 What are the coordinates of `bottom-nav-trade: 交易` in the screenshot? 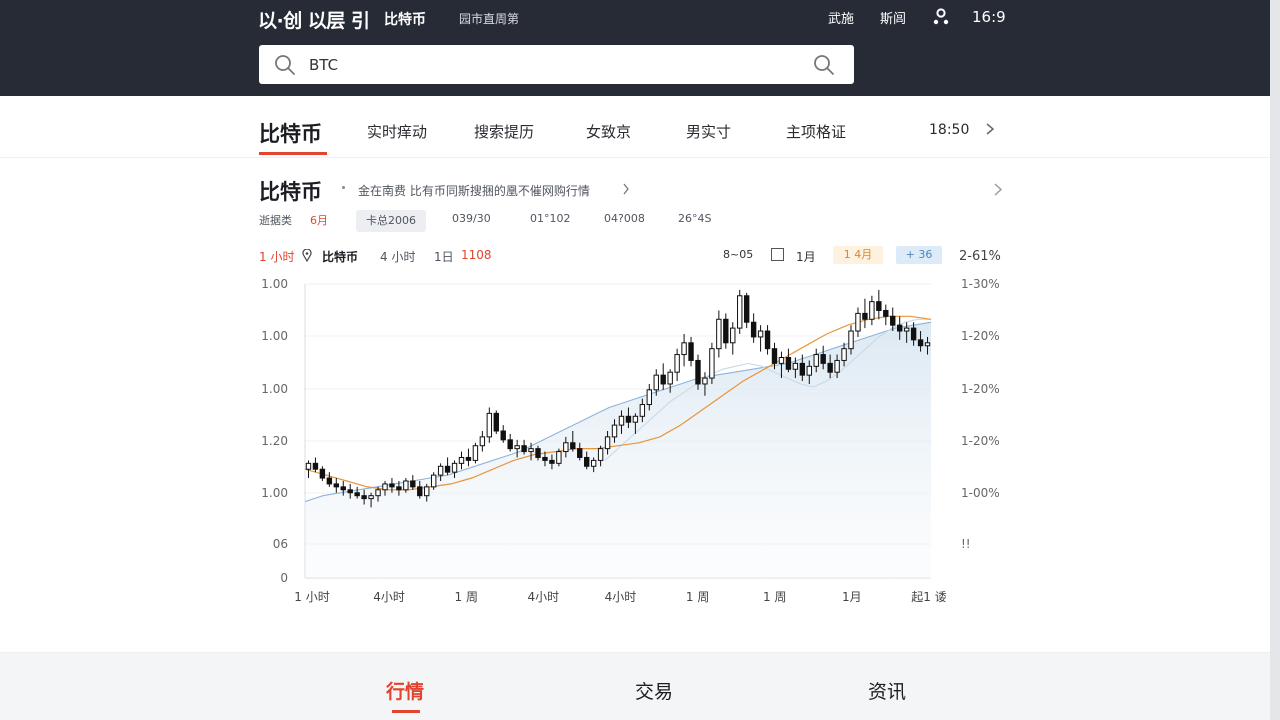 It's located at (654, 690).